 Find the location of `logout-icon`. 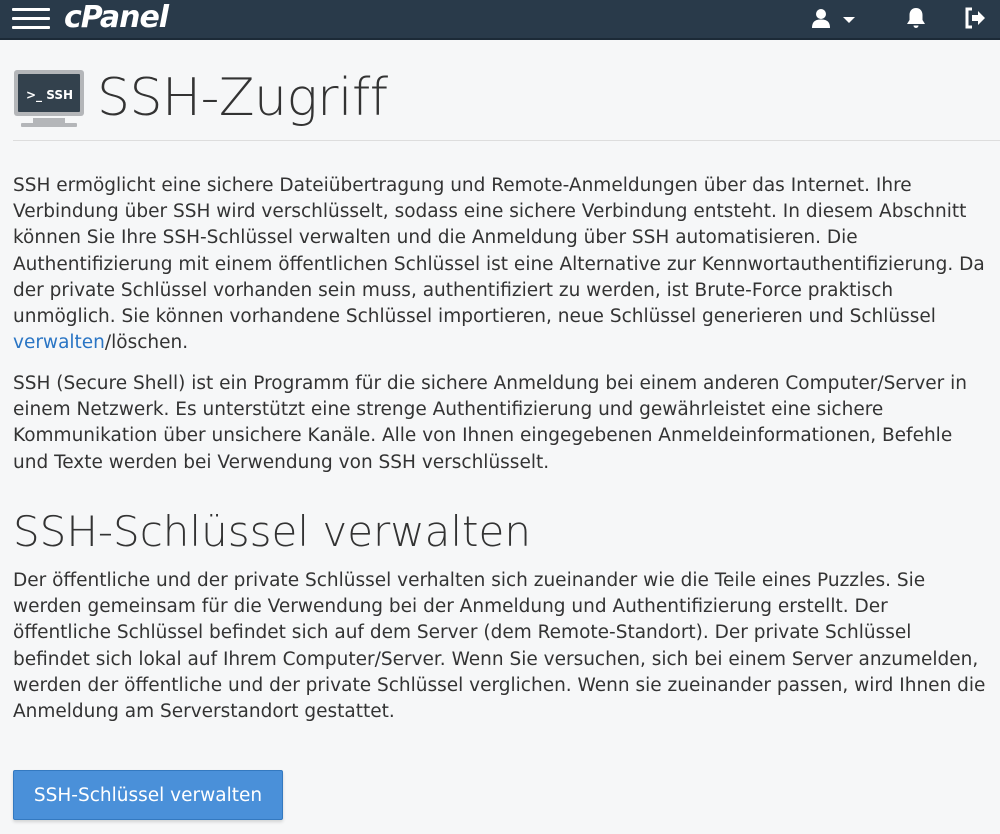

logout-icon is located at coordinates (975, 18).